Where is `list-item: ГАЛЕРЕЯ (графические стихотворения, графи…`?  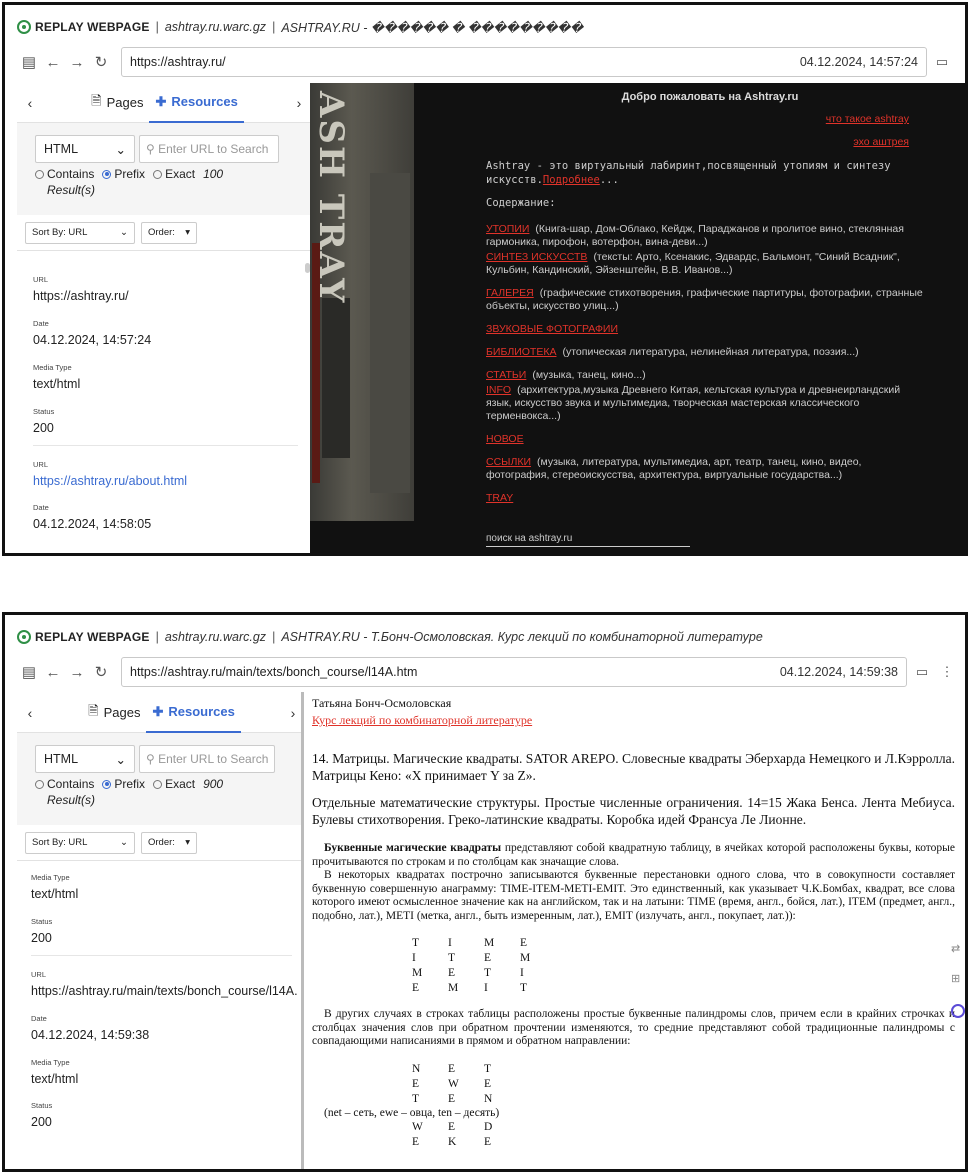
list-item: ГАЛЕРЕЯ (графические стихотворения, графи… is located at coordinates (704, 299).